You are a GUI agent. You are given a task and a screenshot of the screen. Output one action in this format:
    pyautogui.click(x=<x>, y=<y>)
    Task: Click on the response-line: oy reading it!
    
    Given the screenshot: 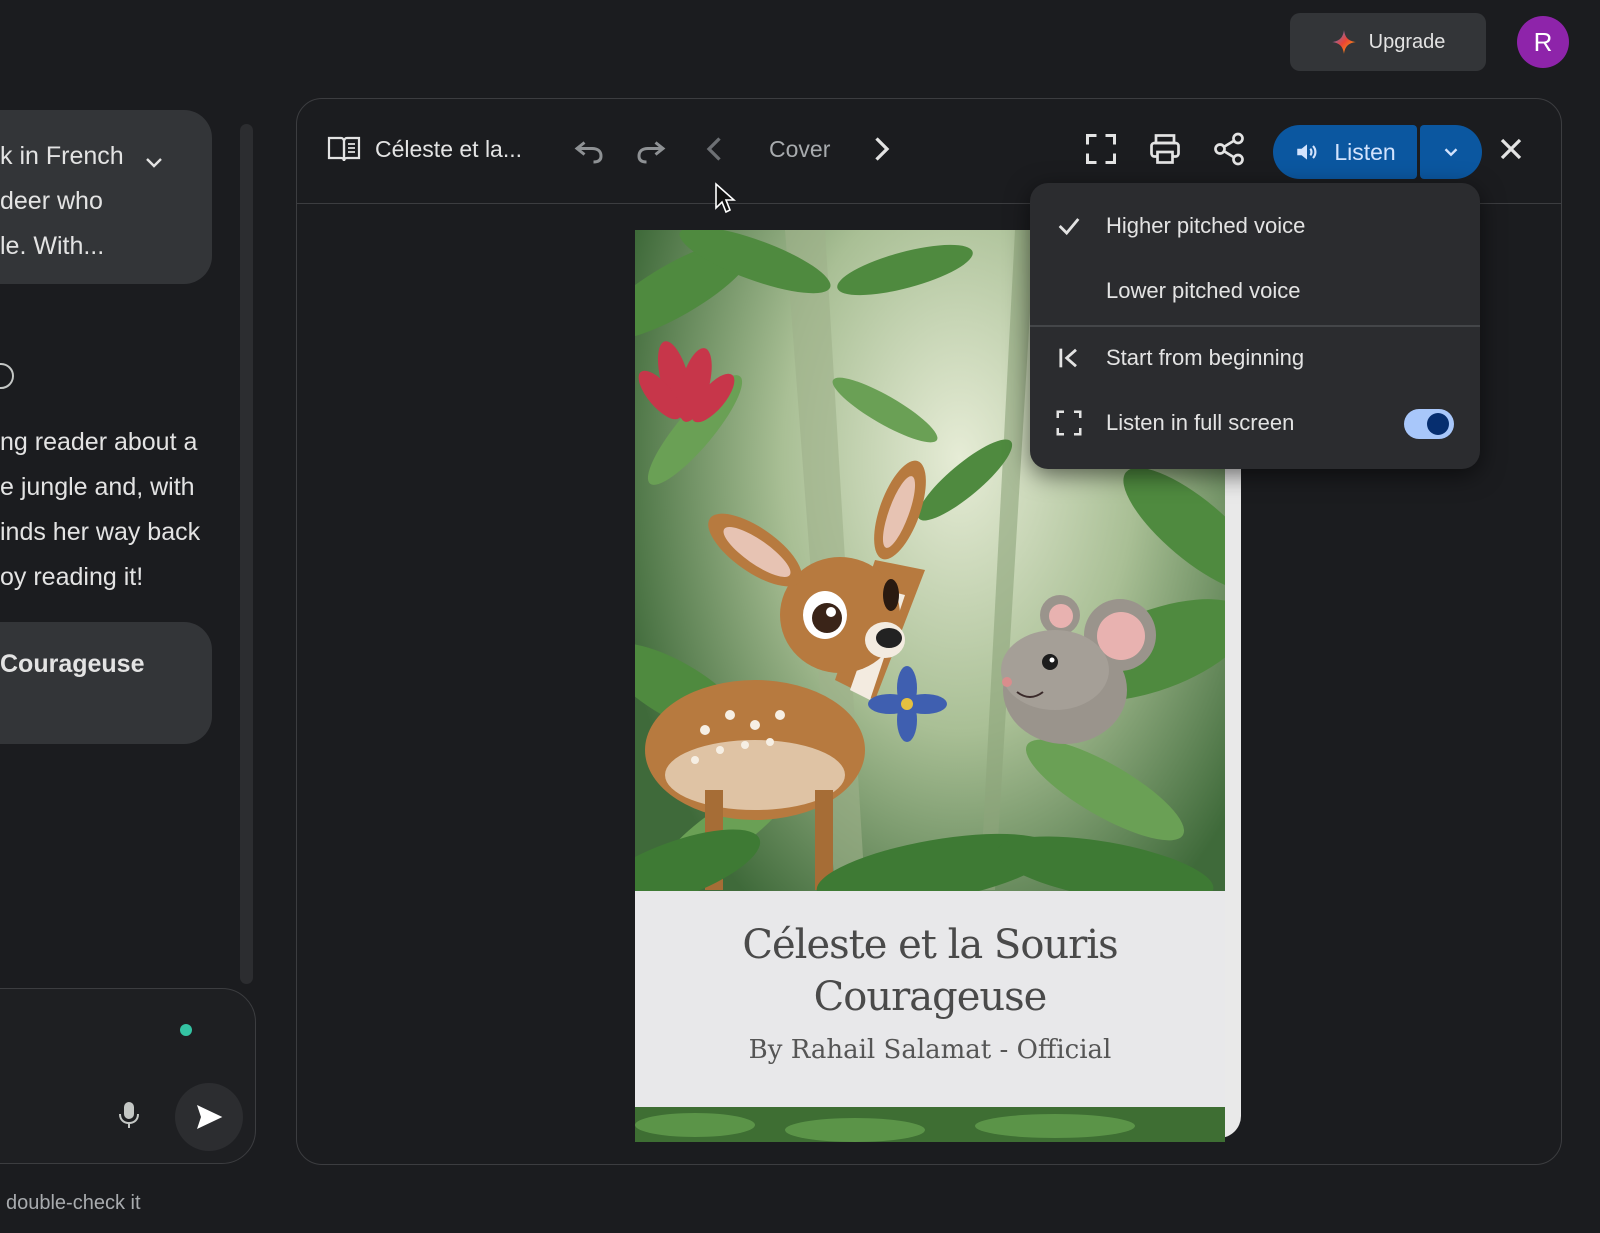 What is the action you would take?
    pyautogui.click(x=72, y=577)
    